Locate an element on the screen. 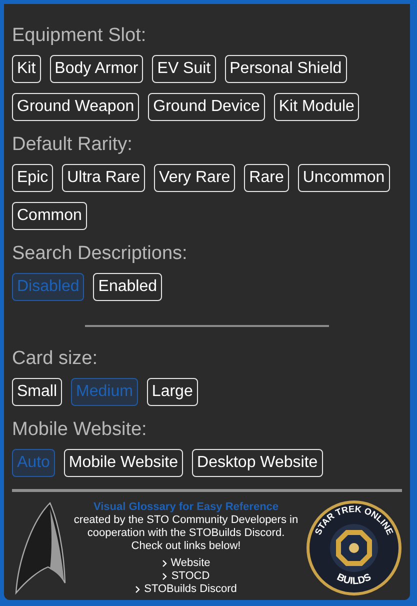  option-button: Common is located at coordinates (49, 216).